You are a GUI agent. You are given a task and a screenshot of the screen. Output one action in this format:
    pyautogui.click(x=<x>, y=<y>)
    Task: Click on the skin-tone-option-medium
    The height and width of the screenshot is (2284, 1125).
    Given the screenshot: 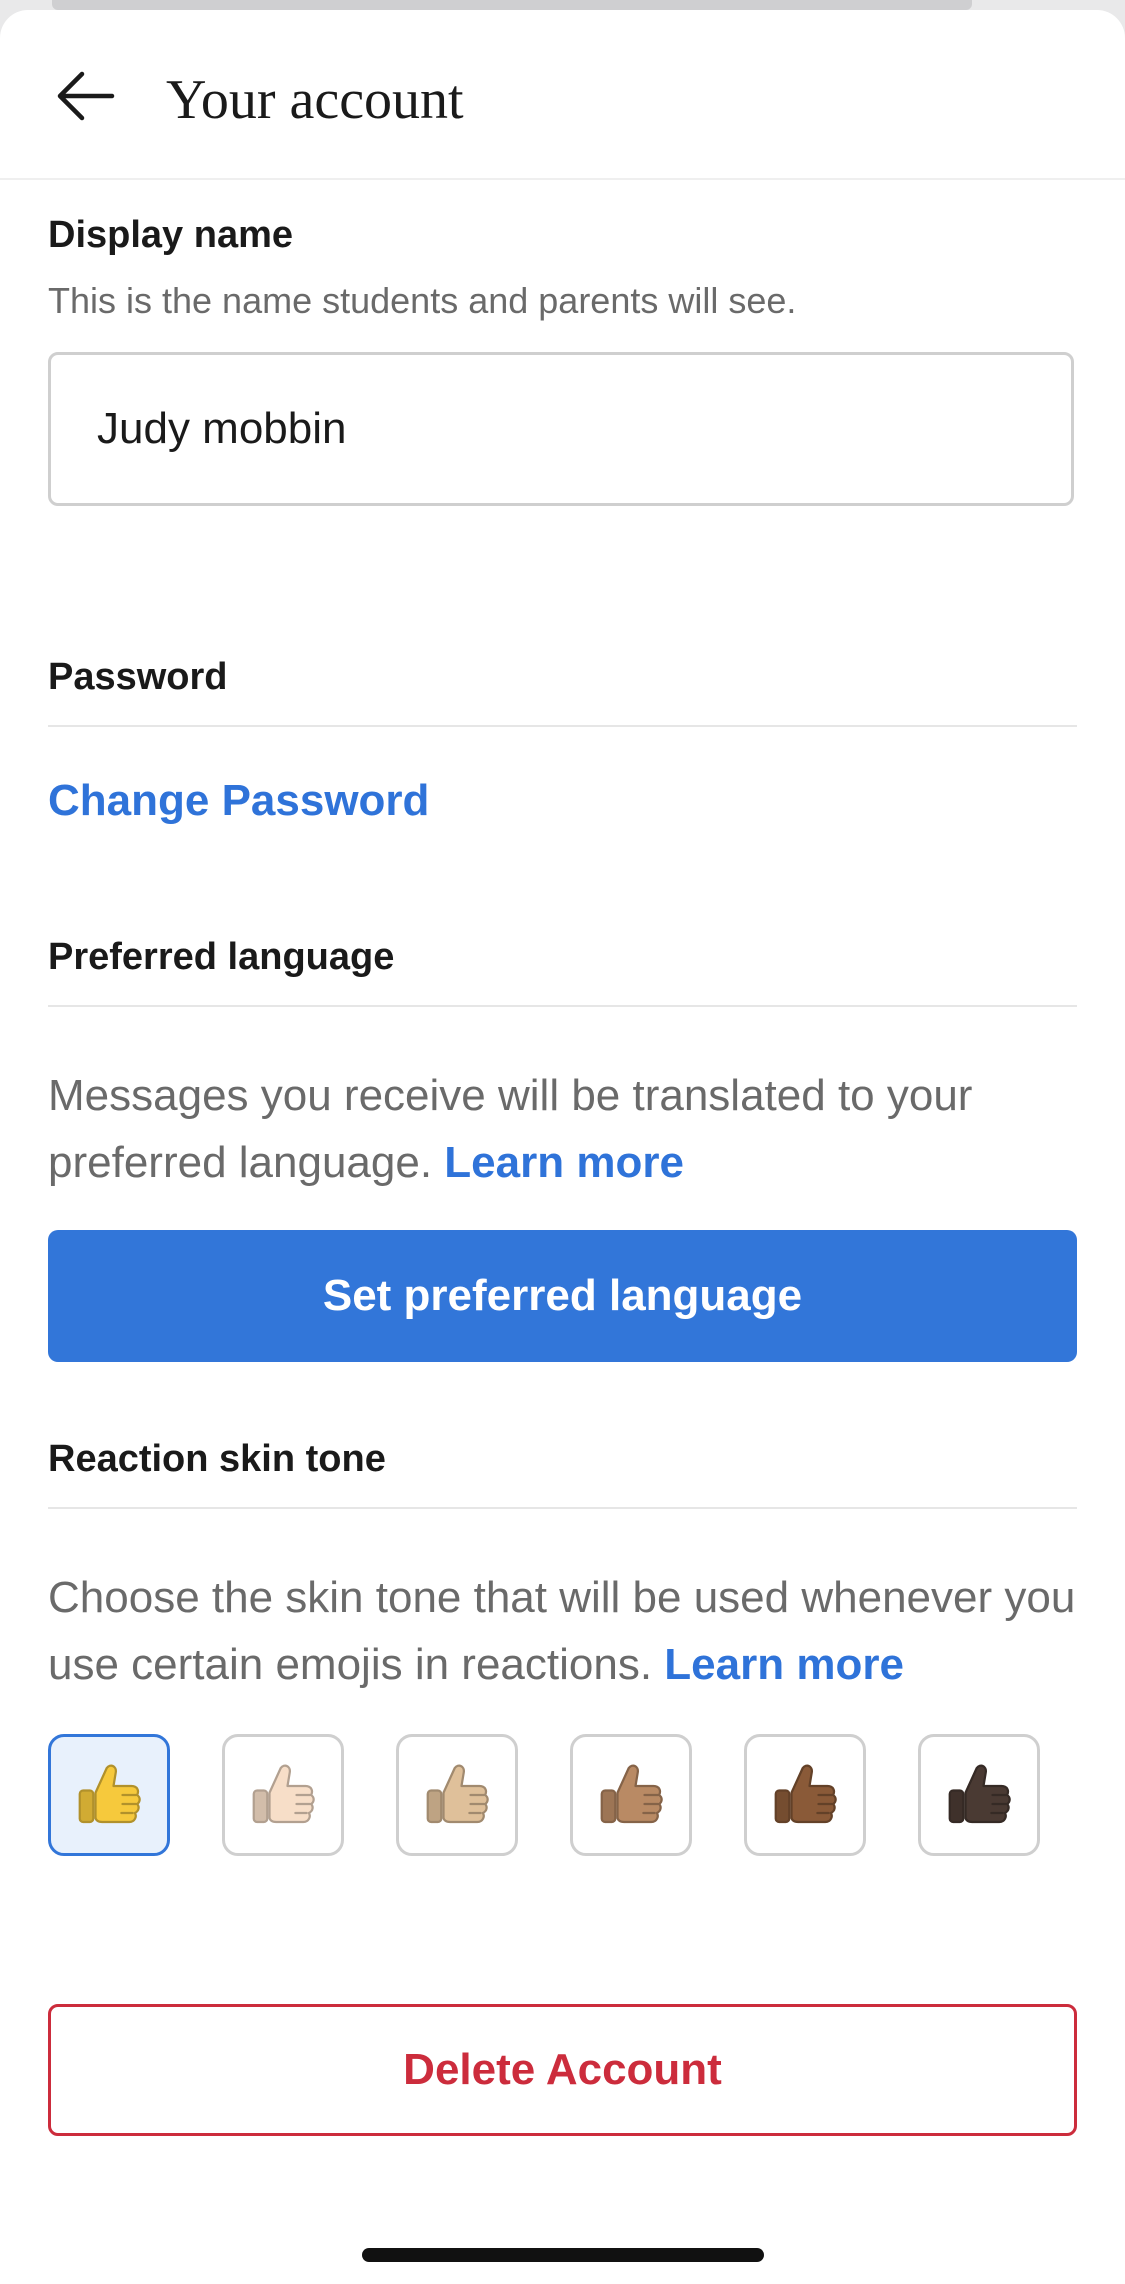 What is the action you would take?
    pyautogui.click(x=631, y=1795)
    